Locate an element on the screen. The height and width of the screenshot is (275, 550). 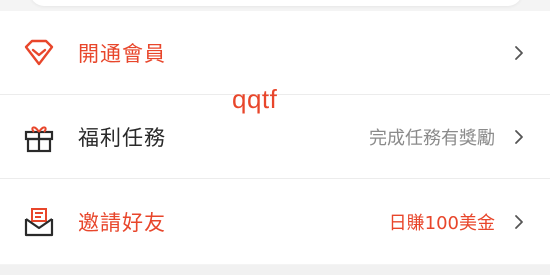
menu-item-value: 完成任務有獎勵 is located at coordinates (432, 138).